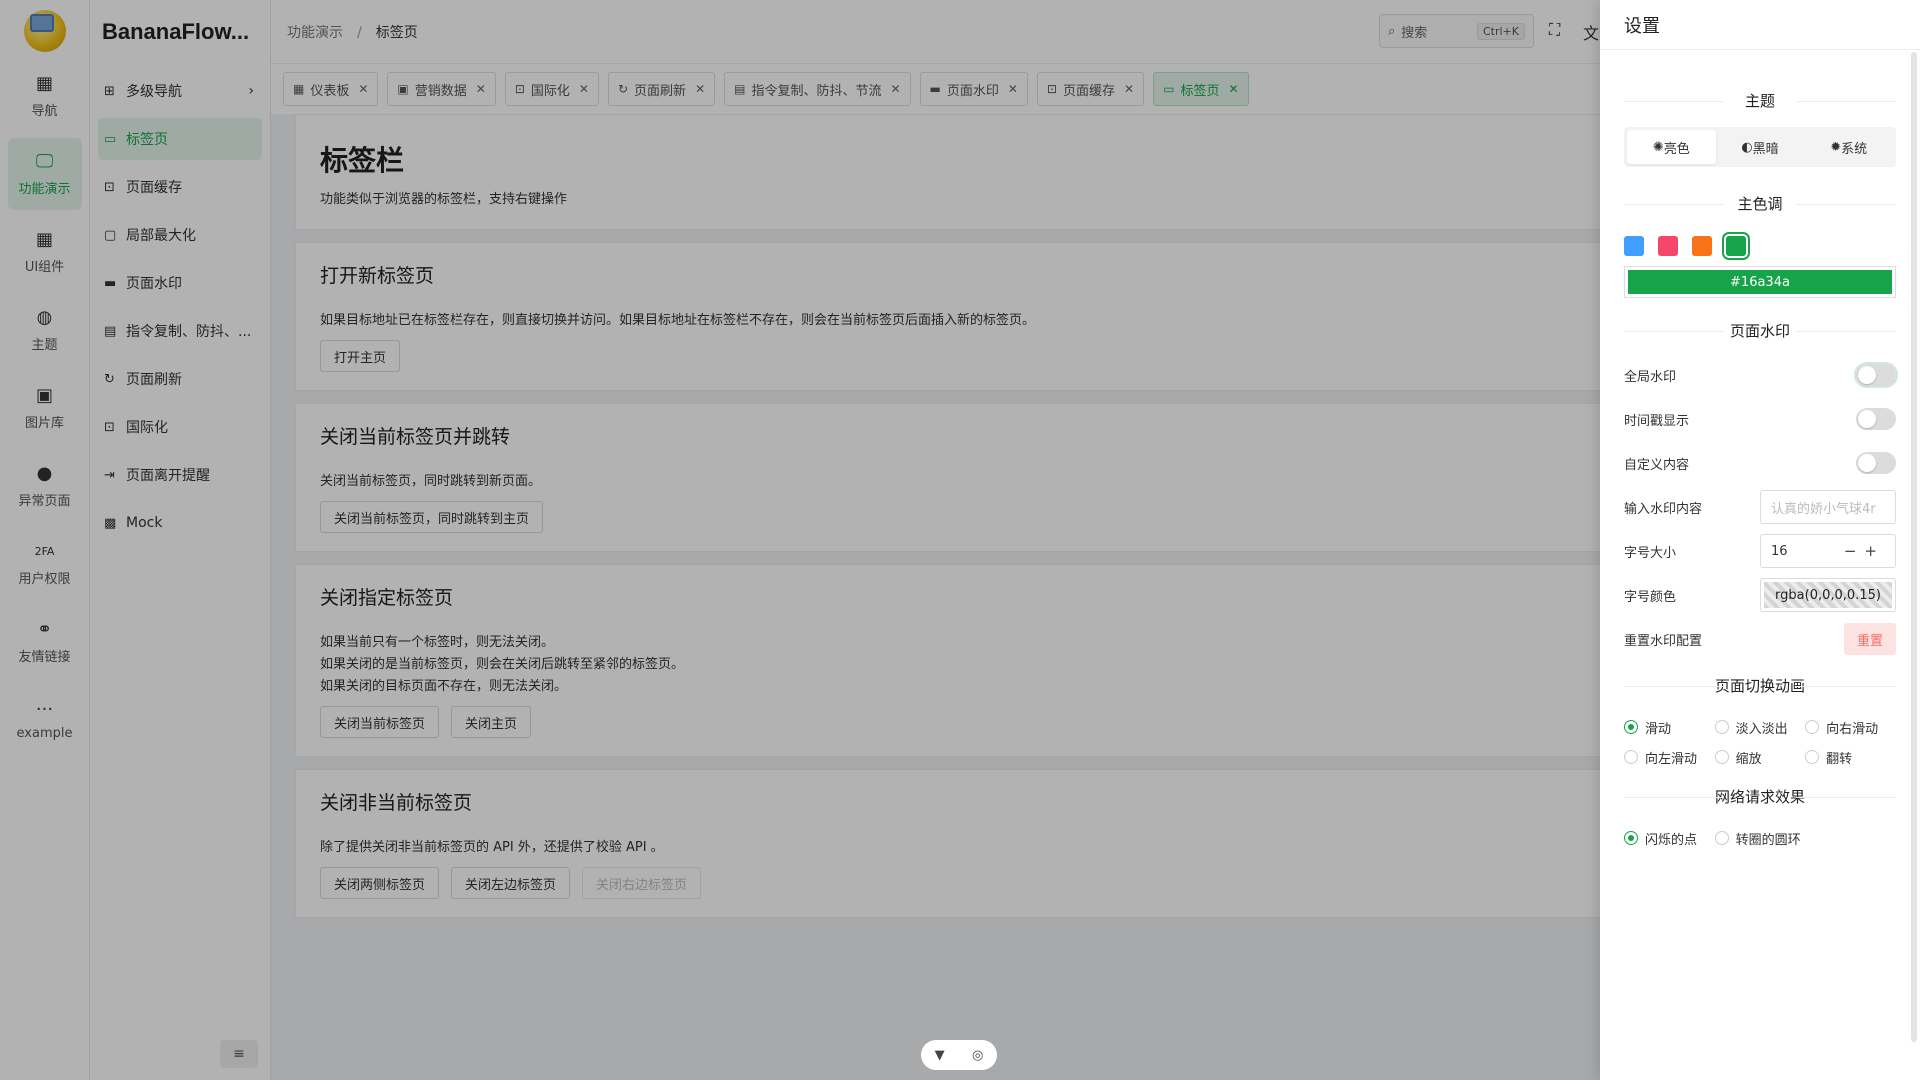  I want to click on reset-watermark-button: 重置, so click(1869, 639).